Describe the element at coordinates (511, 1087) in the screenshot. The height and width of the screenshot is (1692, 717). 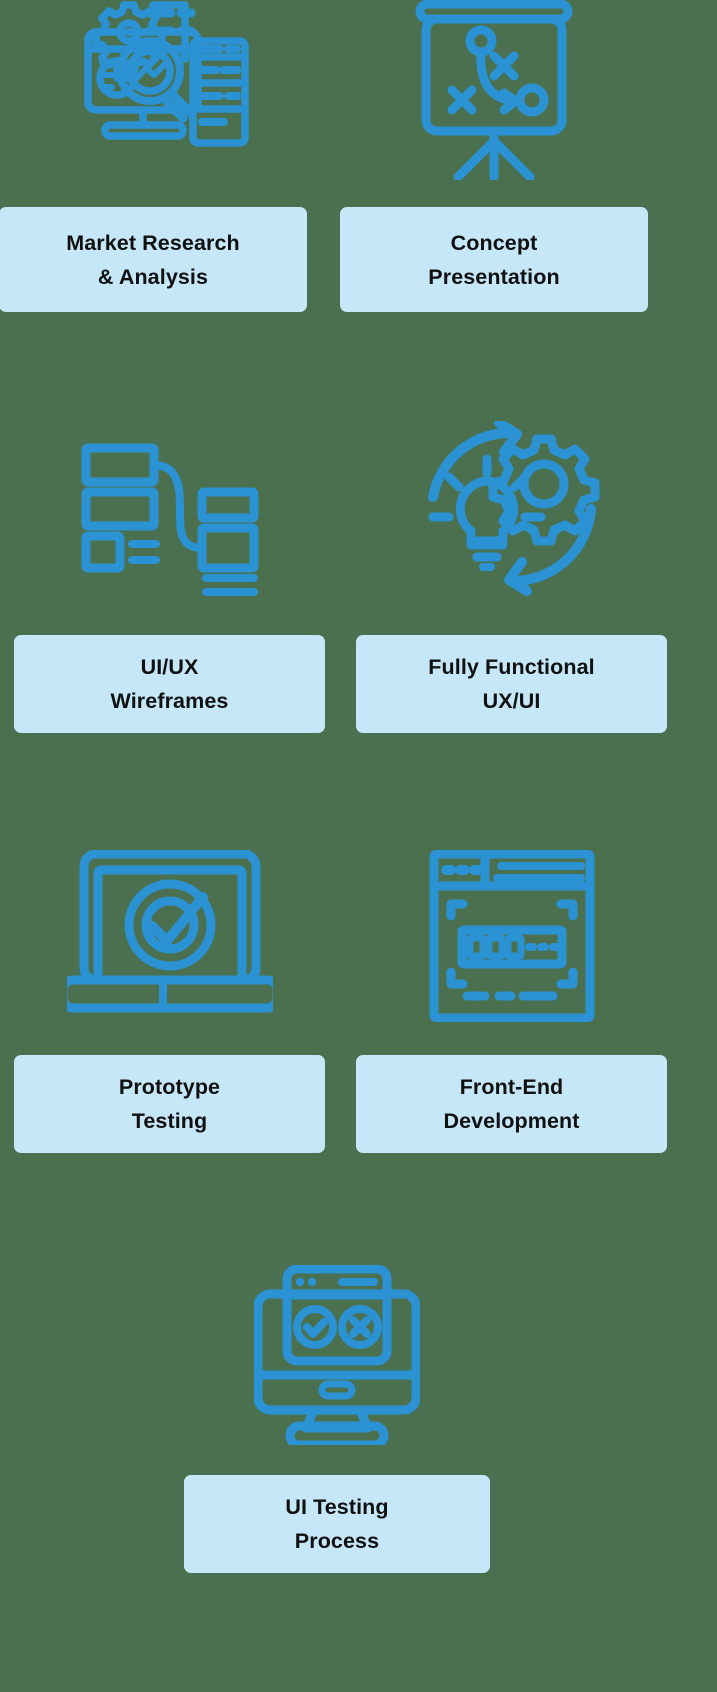
I see `step-label-line-1: Front-End` at that location.